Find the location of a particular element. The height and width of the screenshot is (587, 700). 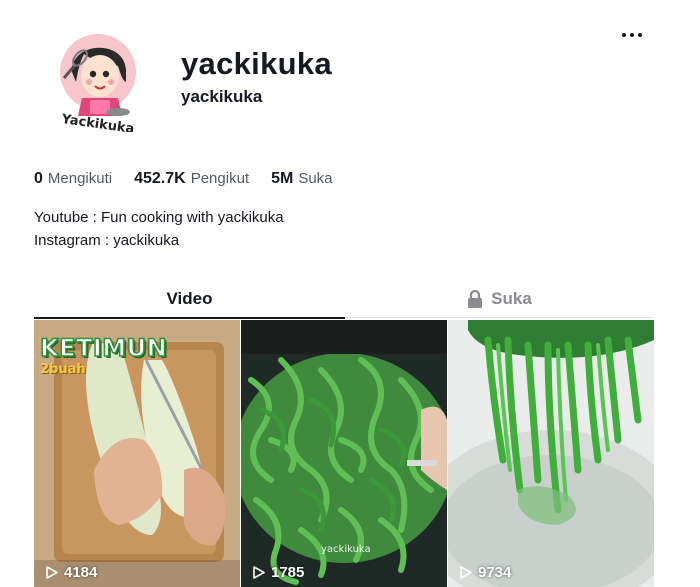

video-thumbnail: KETIMUN 2buah 4184 is located at coordinates (137, 453).